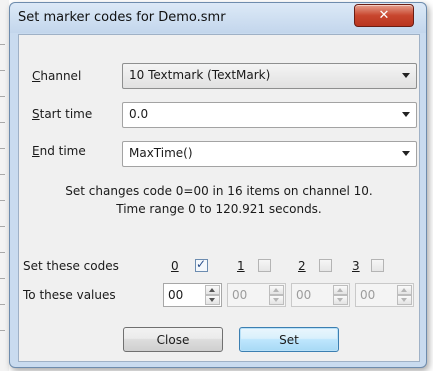 This screenshot has height=371, width=433. I want to click on info-text-line2: Time range 0 to 120.921 seconds., so click(219, 209).